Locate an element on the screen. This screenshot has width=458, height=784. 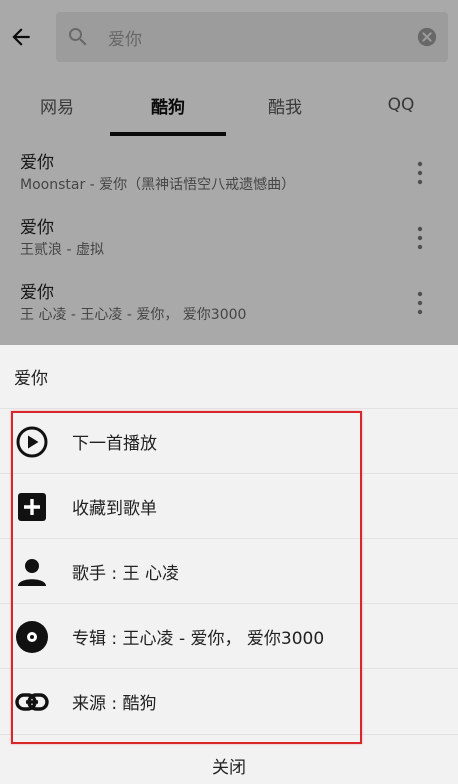
close-button: 关闭 is located at coordinates (229, 765).